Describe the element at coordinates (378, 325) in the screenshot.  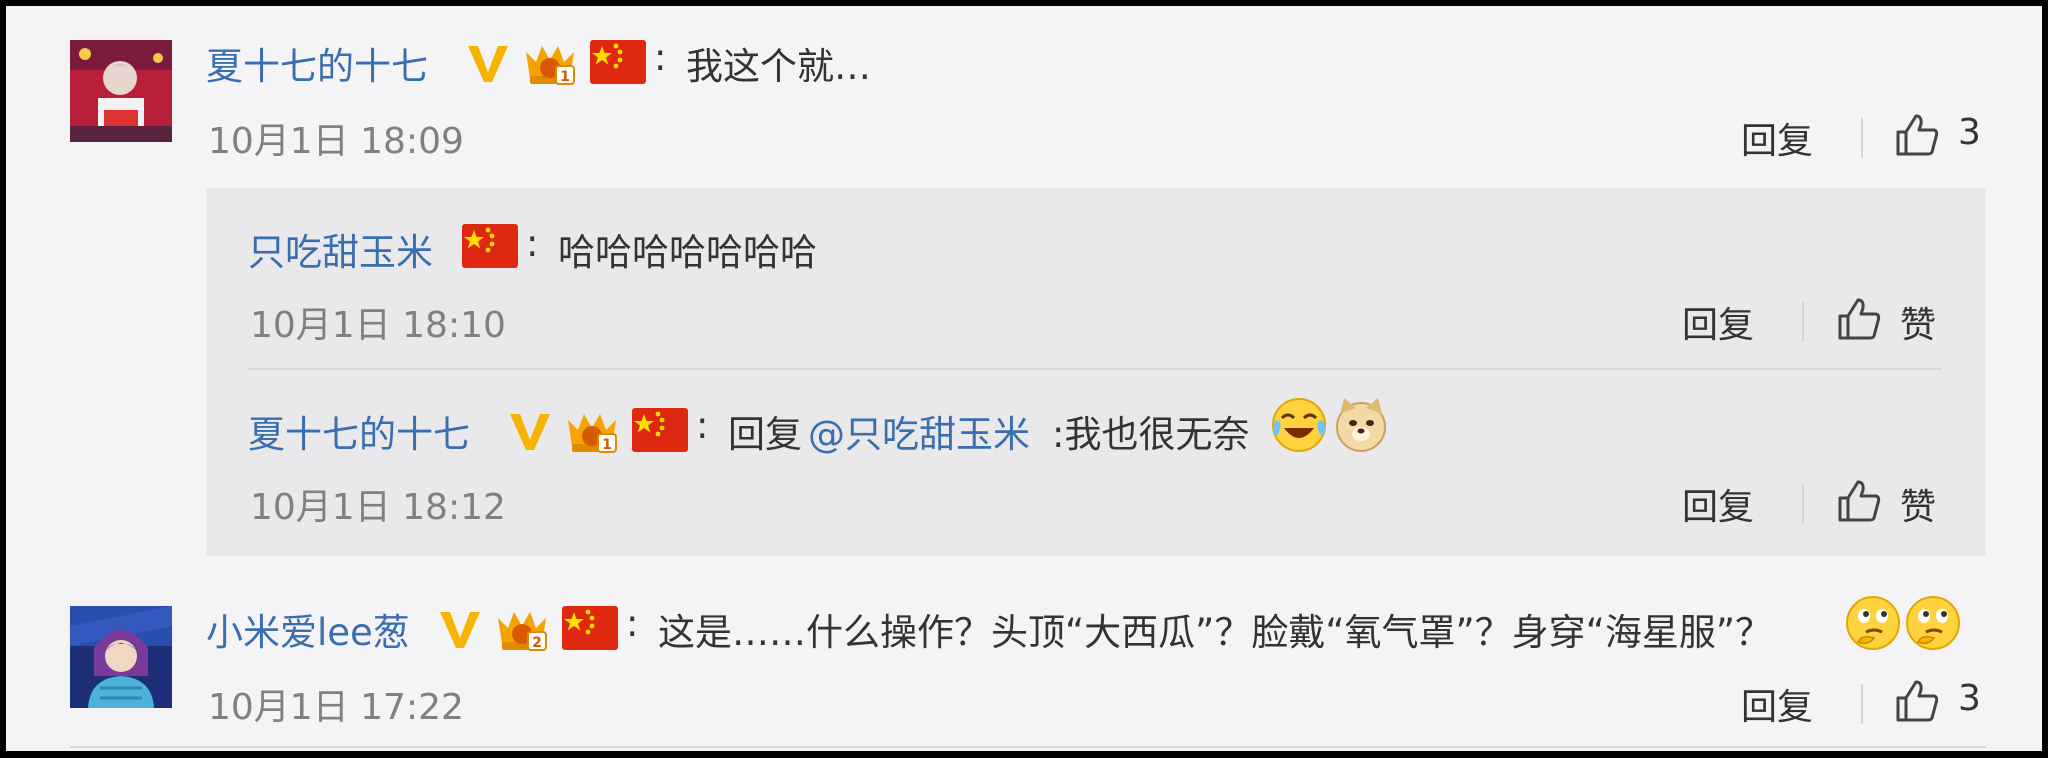
I see `reply-timestamp: 10月1日 18:10` at that location.